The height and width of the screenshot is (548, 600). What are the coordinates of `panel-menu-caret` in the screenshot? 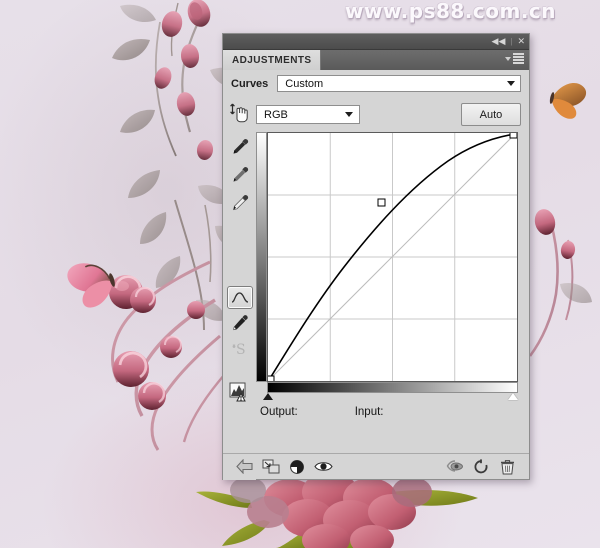 It's located at (508, 58).